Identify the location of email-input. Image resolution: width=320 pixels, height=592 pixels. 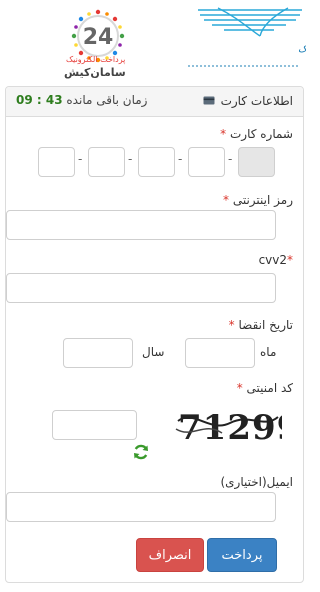
(141, 507).